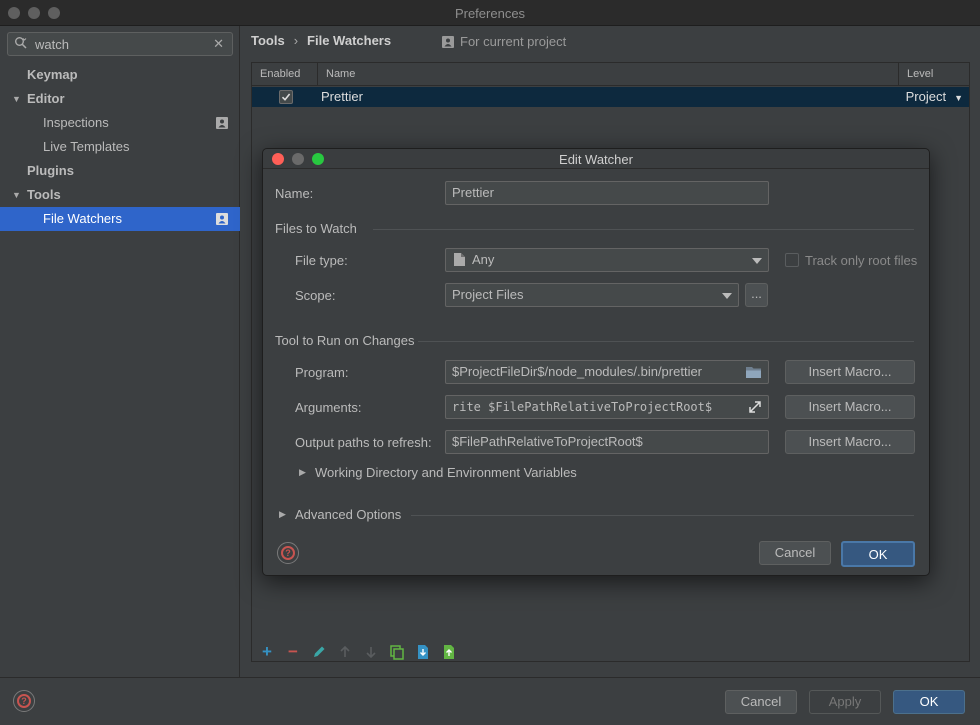 This screenshot has width=980, height=725. Describe the element at coordinates (513, 41) in the screenshot. I see `scope-note-text: For current project` at that location.